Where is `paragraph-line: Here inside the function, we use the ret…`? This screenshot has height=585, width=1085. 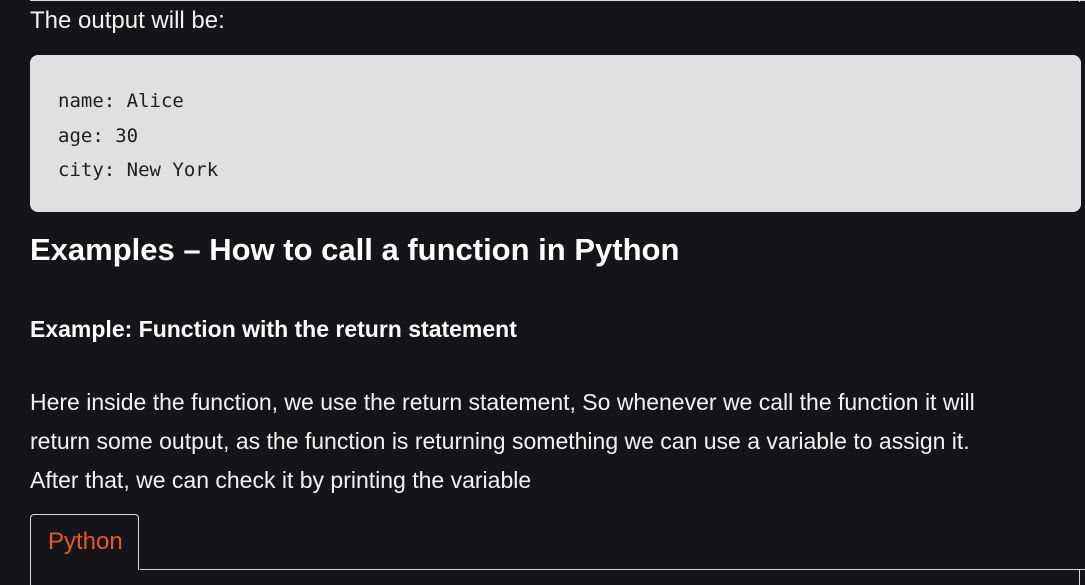 paragraph-line: Here inside the function, we use the ret… is located at coordinates (502, 402).